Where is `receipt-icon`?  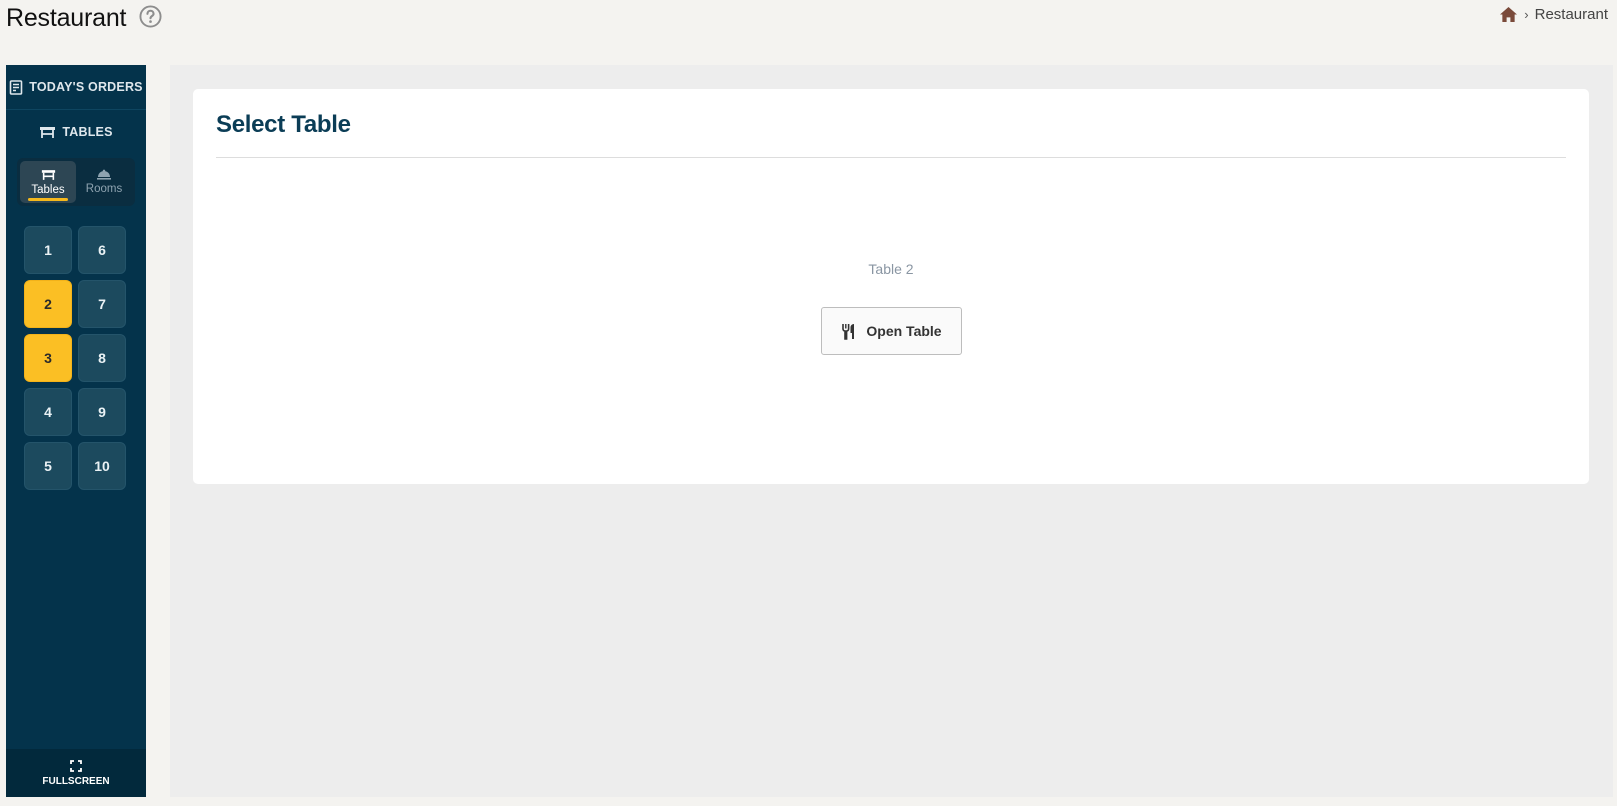 receipt-icon is located at coordinates (16, 87).